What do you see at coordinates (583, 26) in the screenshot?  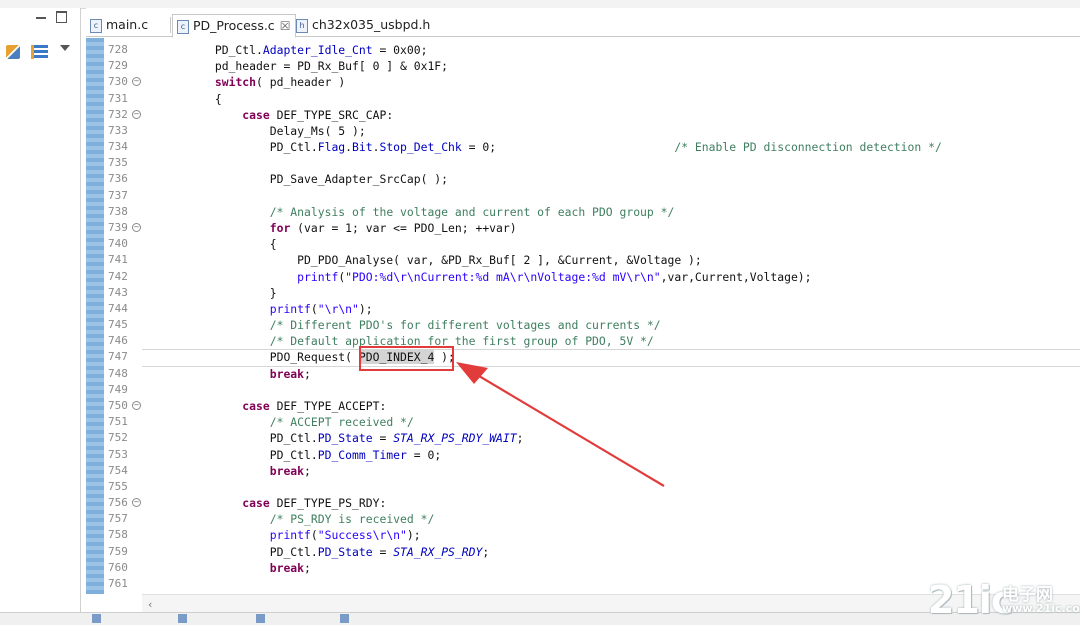 I see `editor-tabs: c main.c c PD_Process.c ☒ h ch32x035_usbpd.h` at bounding box center [583, 26].